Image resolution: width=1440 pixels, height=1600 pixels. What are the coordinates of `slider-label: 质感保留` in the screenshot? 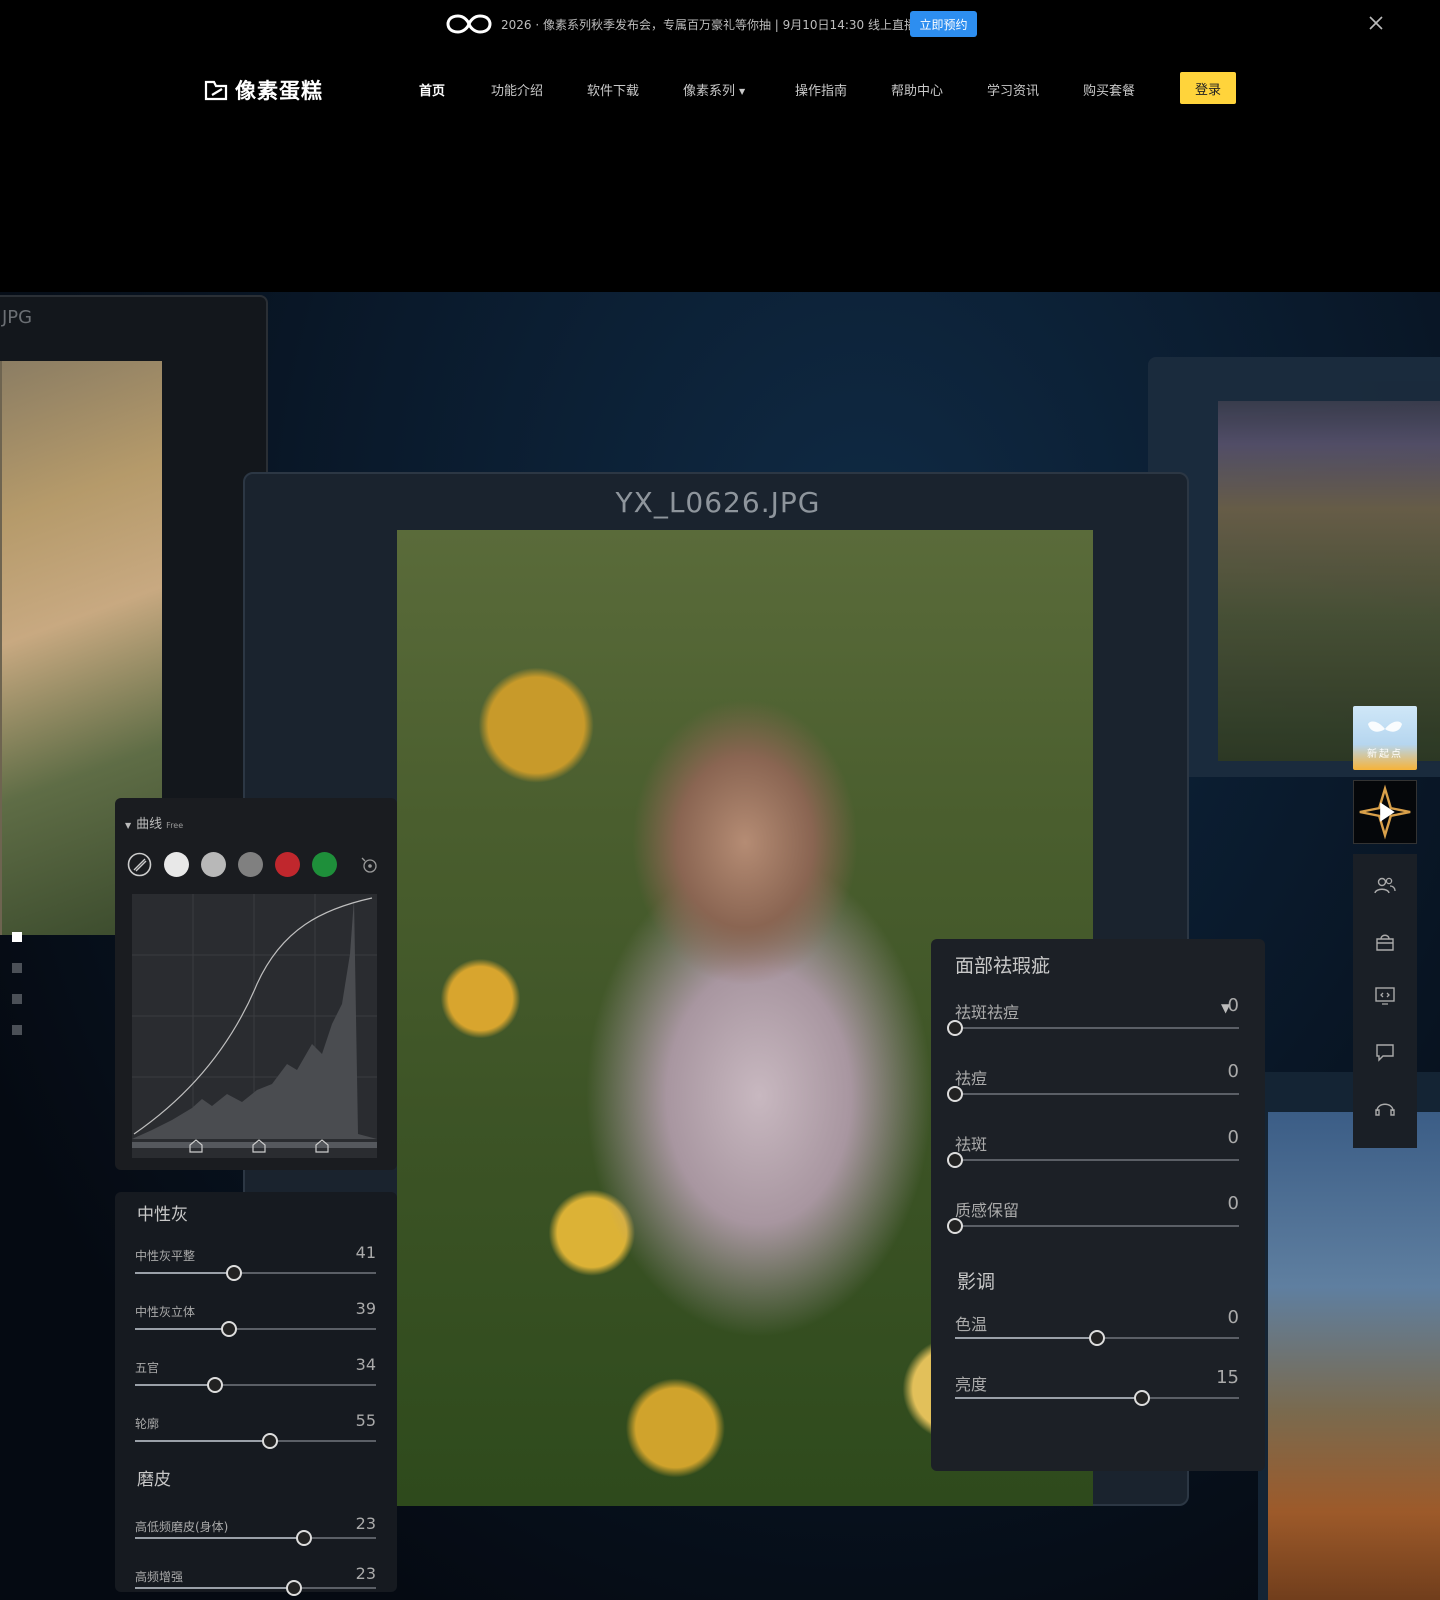 It's located at (987, 1210).